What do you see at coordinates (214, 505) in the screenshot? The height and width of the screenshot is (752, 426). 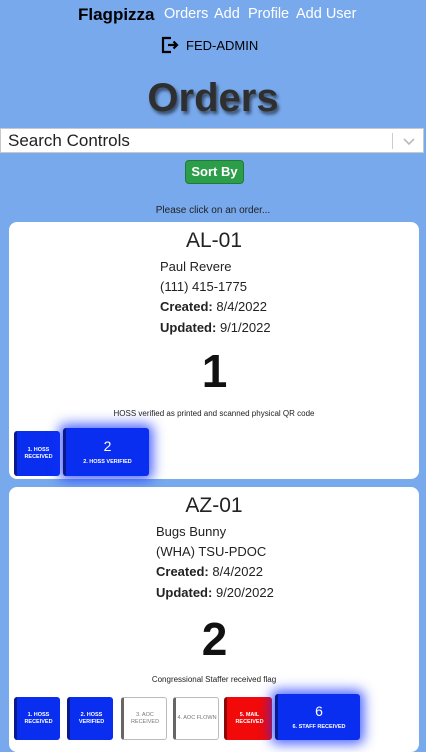 I see `order-id: AZ-01` at bounding box center [214, 505].